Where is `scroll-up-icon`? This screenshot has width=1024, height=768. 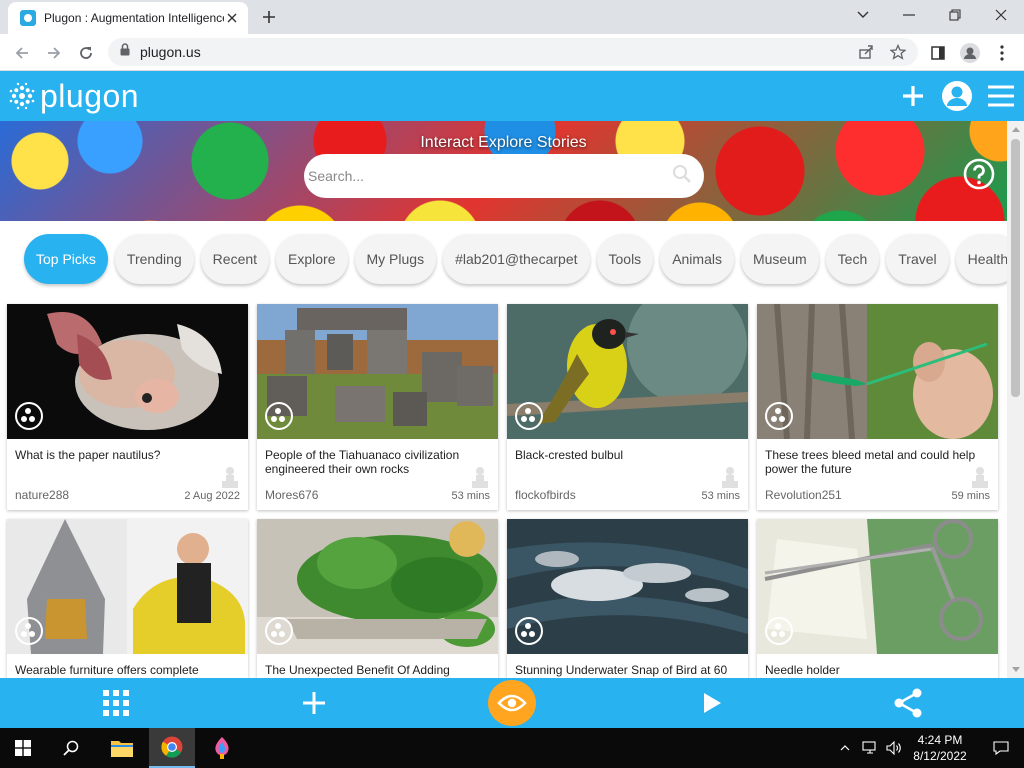 scroll-up-icon is located at coordinates (1015, 129).